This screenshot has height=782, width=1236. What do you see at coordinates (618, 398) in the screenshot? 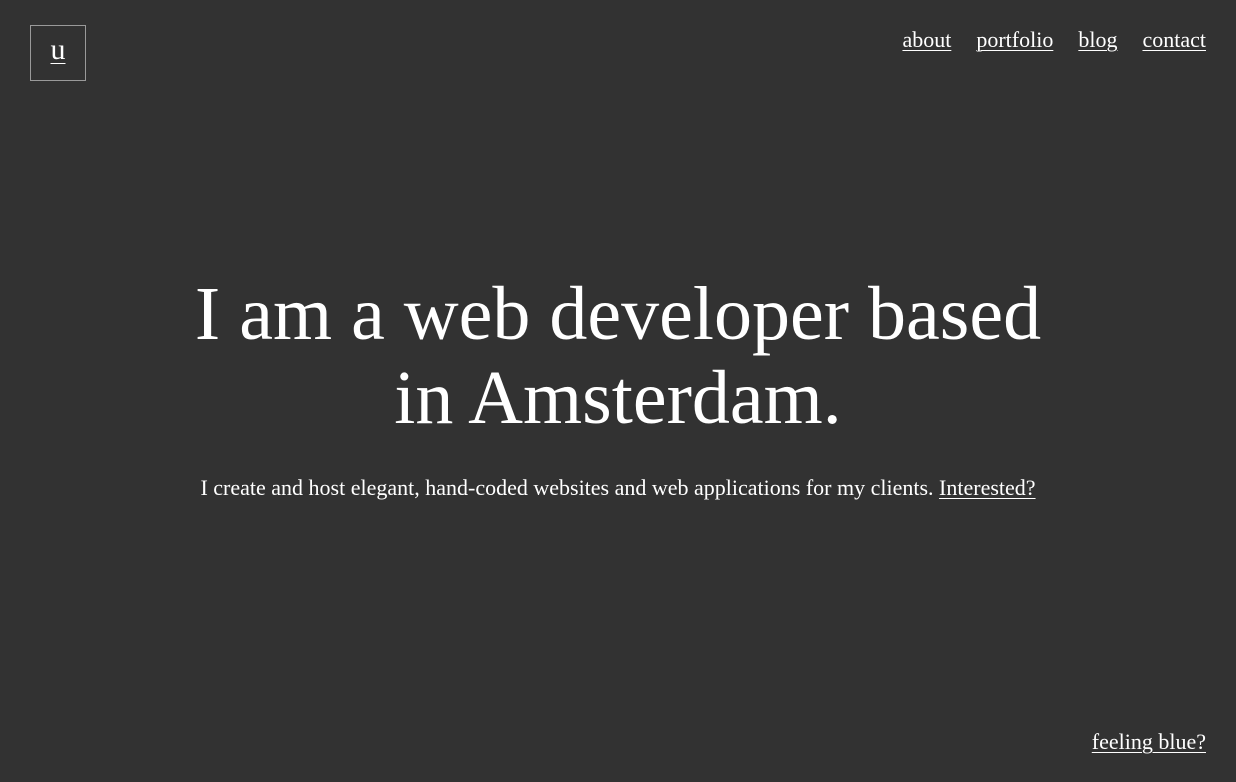
I see `hero-heading-line2: in Amsterdam.` at bounding box center [618, 398].